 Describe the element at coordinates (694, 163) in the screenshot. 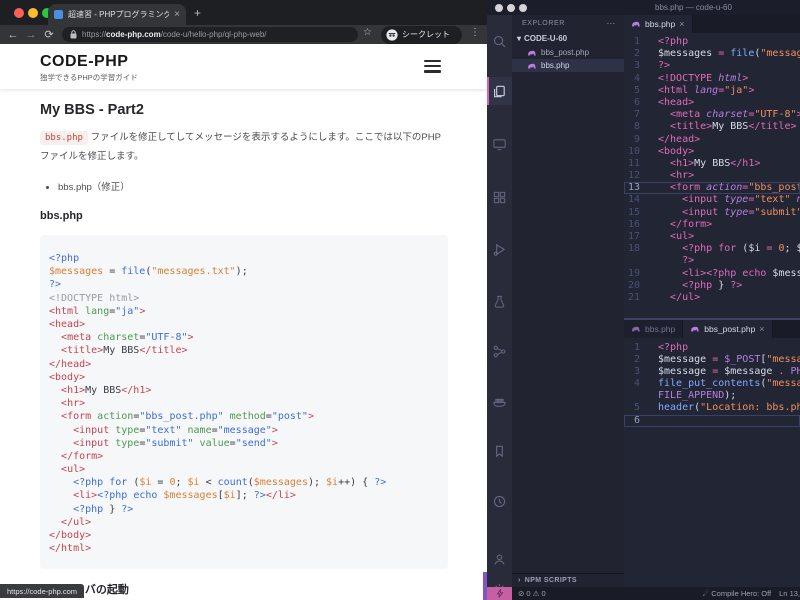

I see `code-row: 11 <h1>My BBS</h1>` at that location.